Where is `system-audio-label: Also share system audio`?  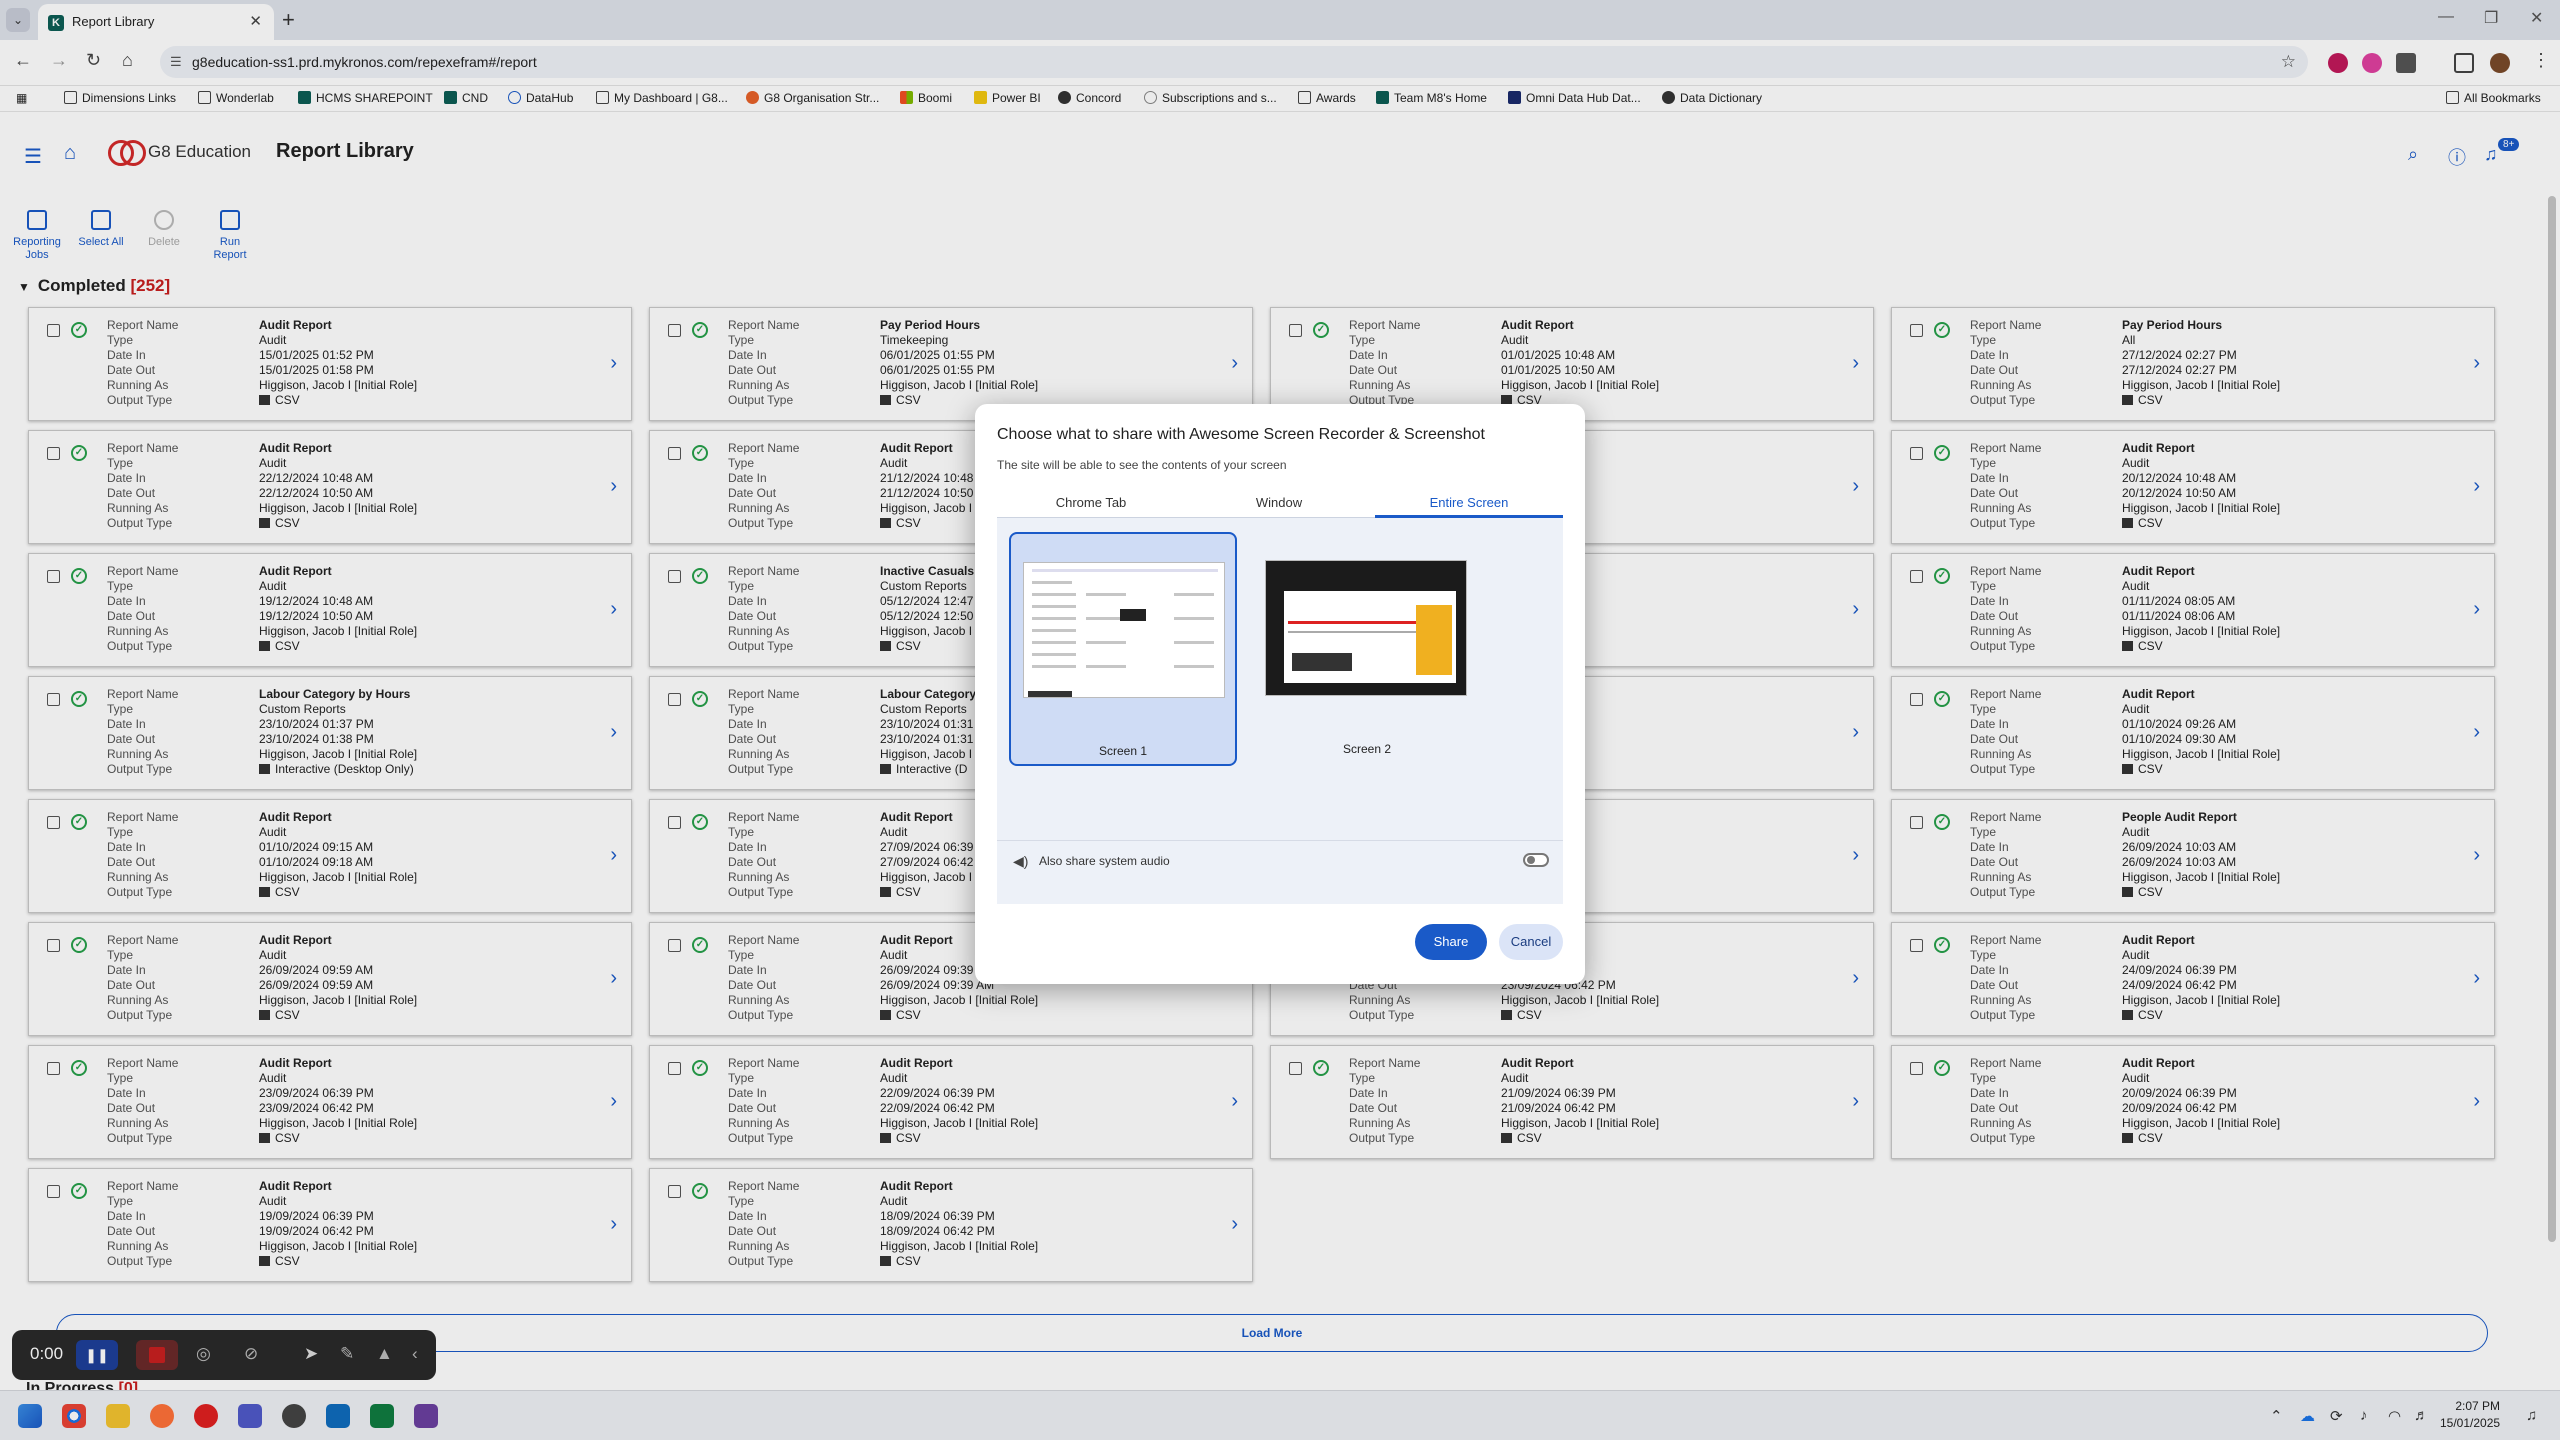 system-audio-label: Also share system audio is located at coordinates (1104, 861).